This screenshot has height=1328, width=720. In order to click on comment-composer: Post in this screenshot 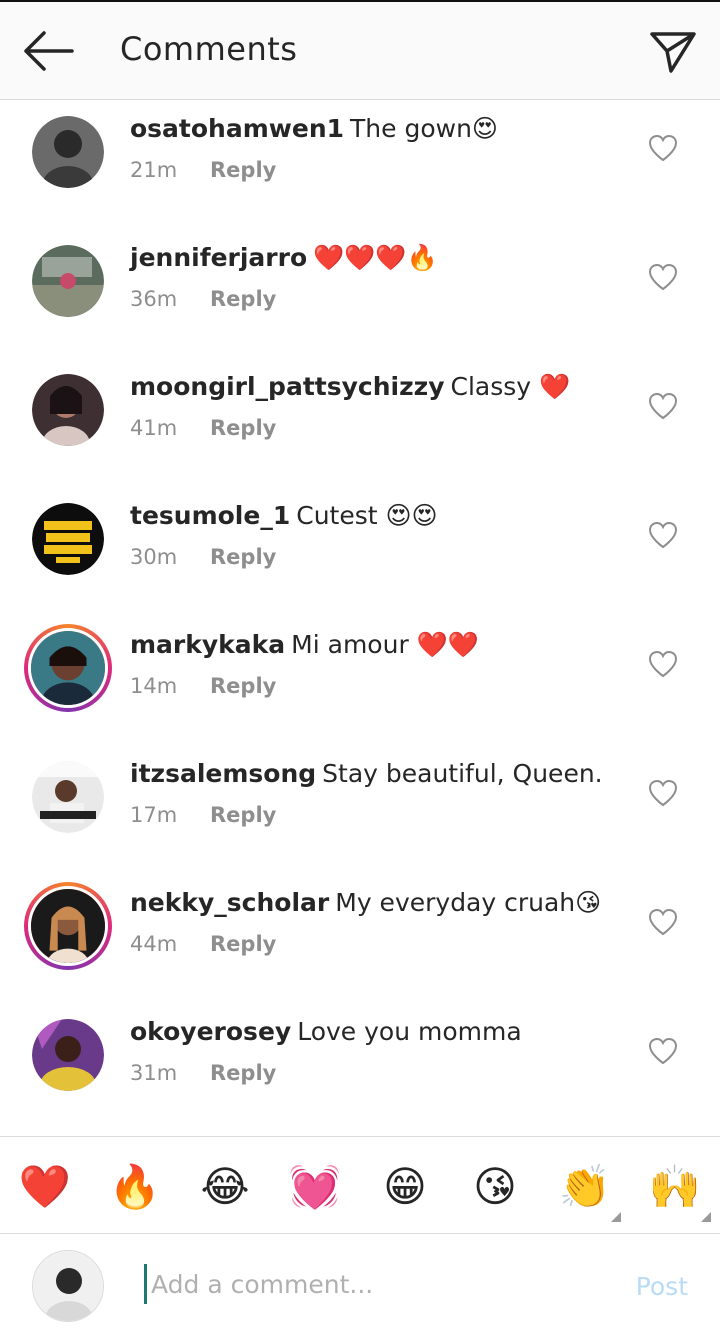, I will do `click(360, 1281)`.